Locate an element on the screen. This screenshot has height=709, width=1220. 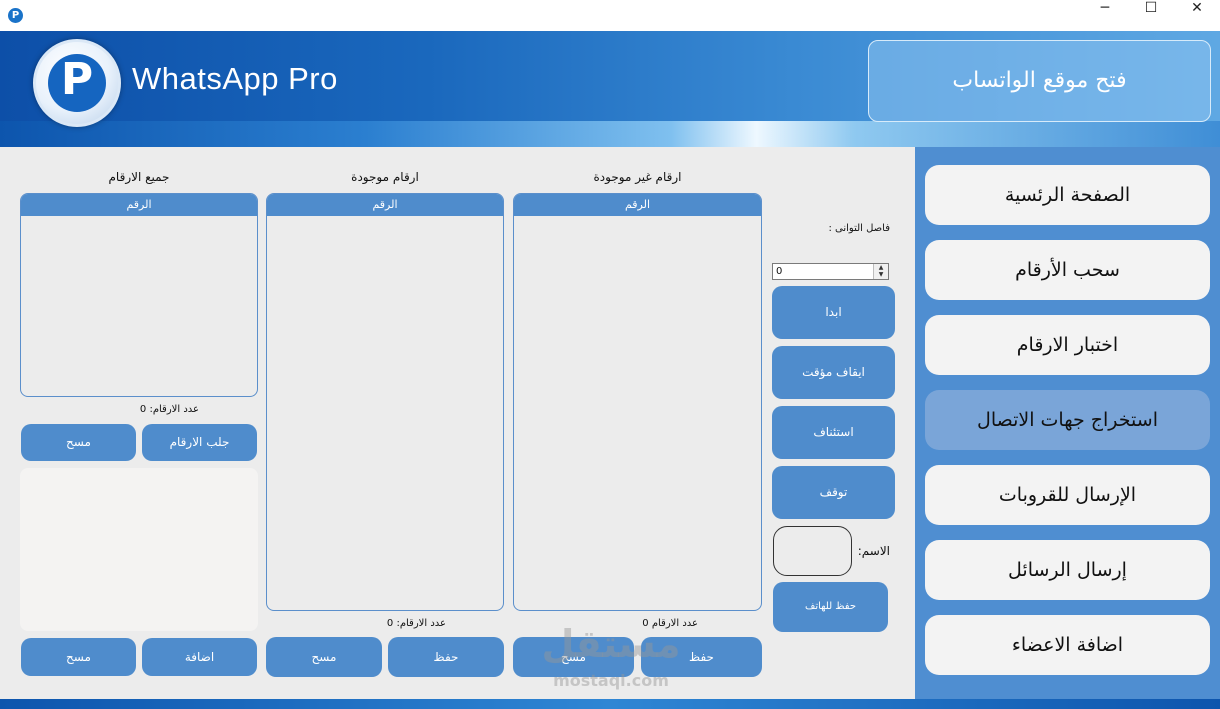
footer-strip is located at coordinates (610, 704).